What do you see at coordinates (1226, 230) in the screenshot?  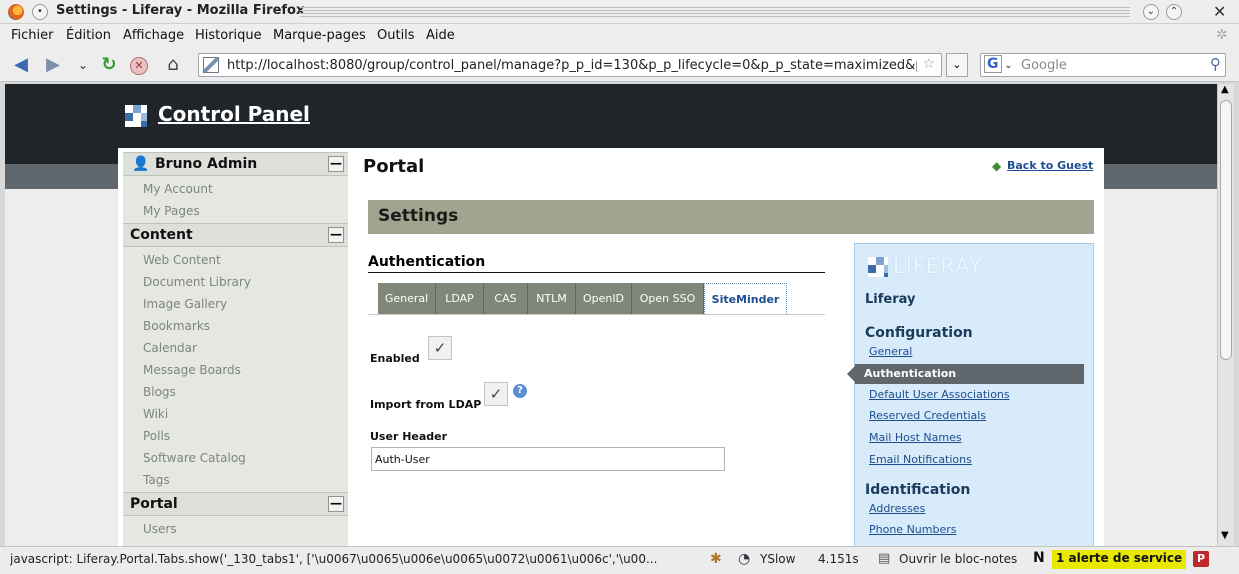 I see `scrollbar-thumb` at bounding box center [1226, 230].